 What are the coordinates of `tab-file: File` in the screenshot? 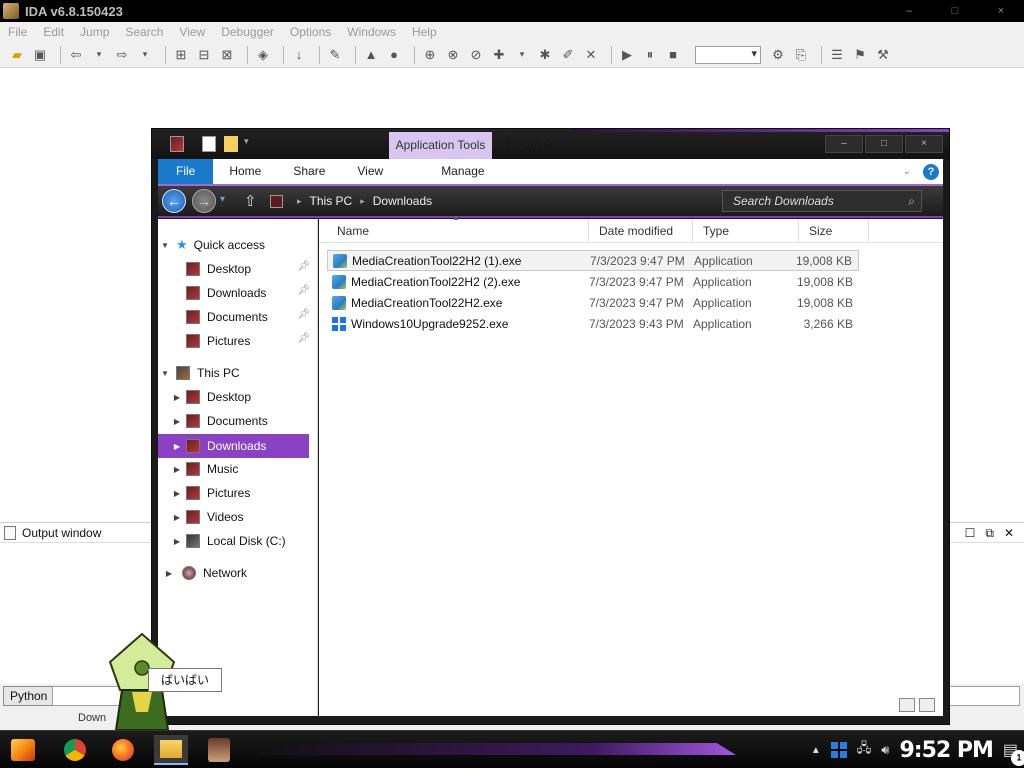 It's located at (186, 171).